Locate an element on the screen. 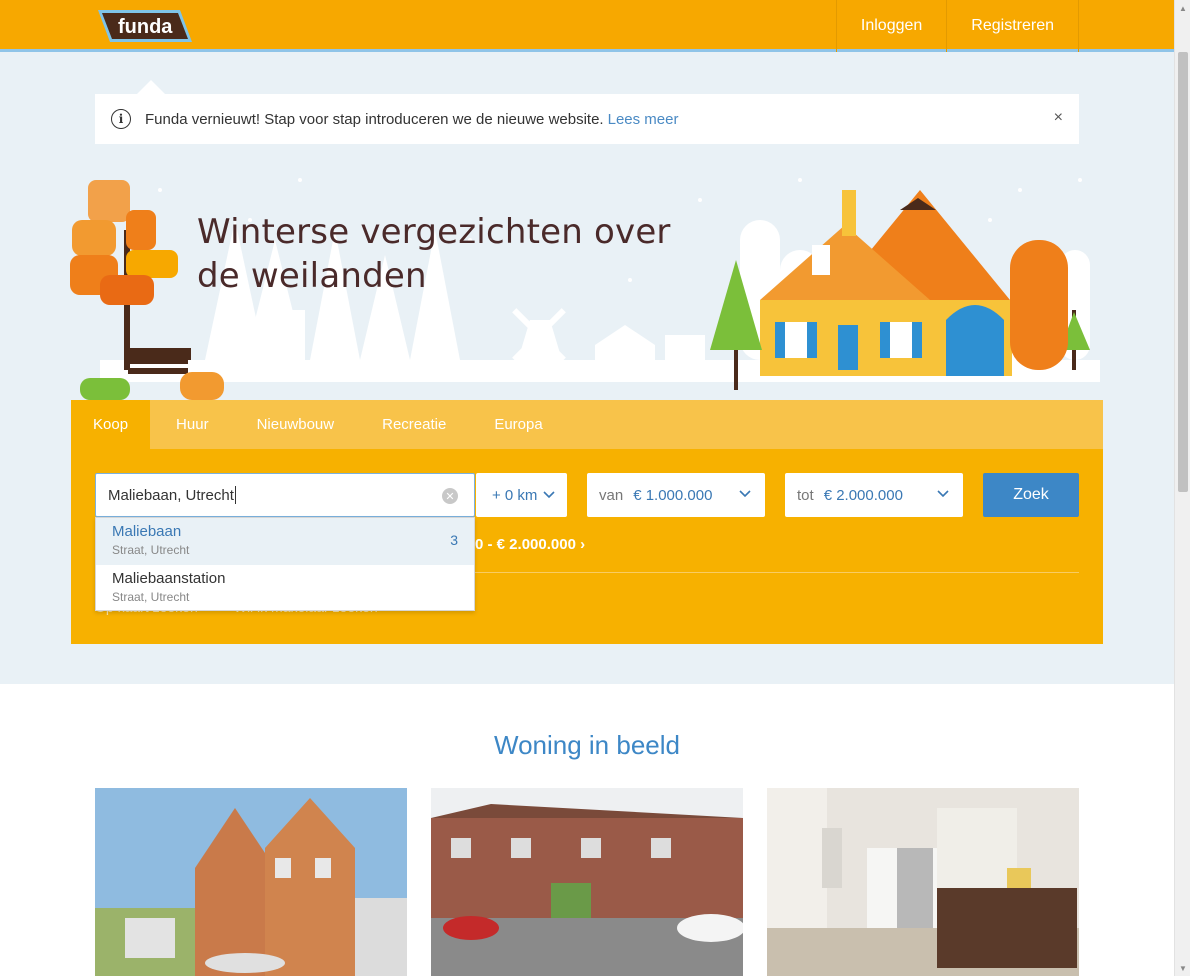 The height and width of the screenshot is (976, 1190). funda-logo: funda is located at coordinates (145, 26).